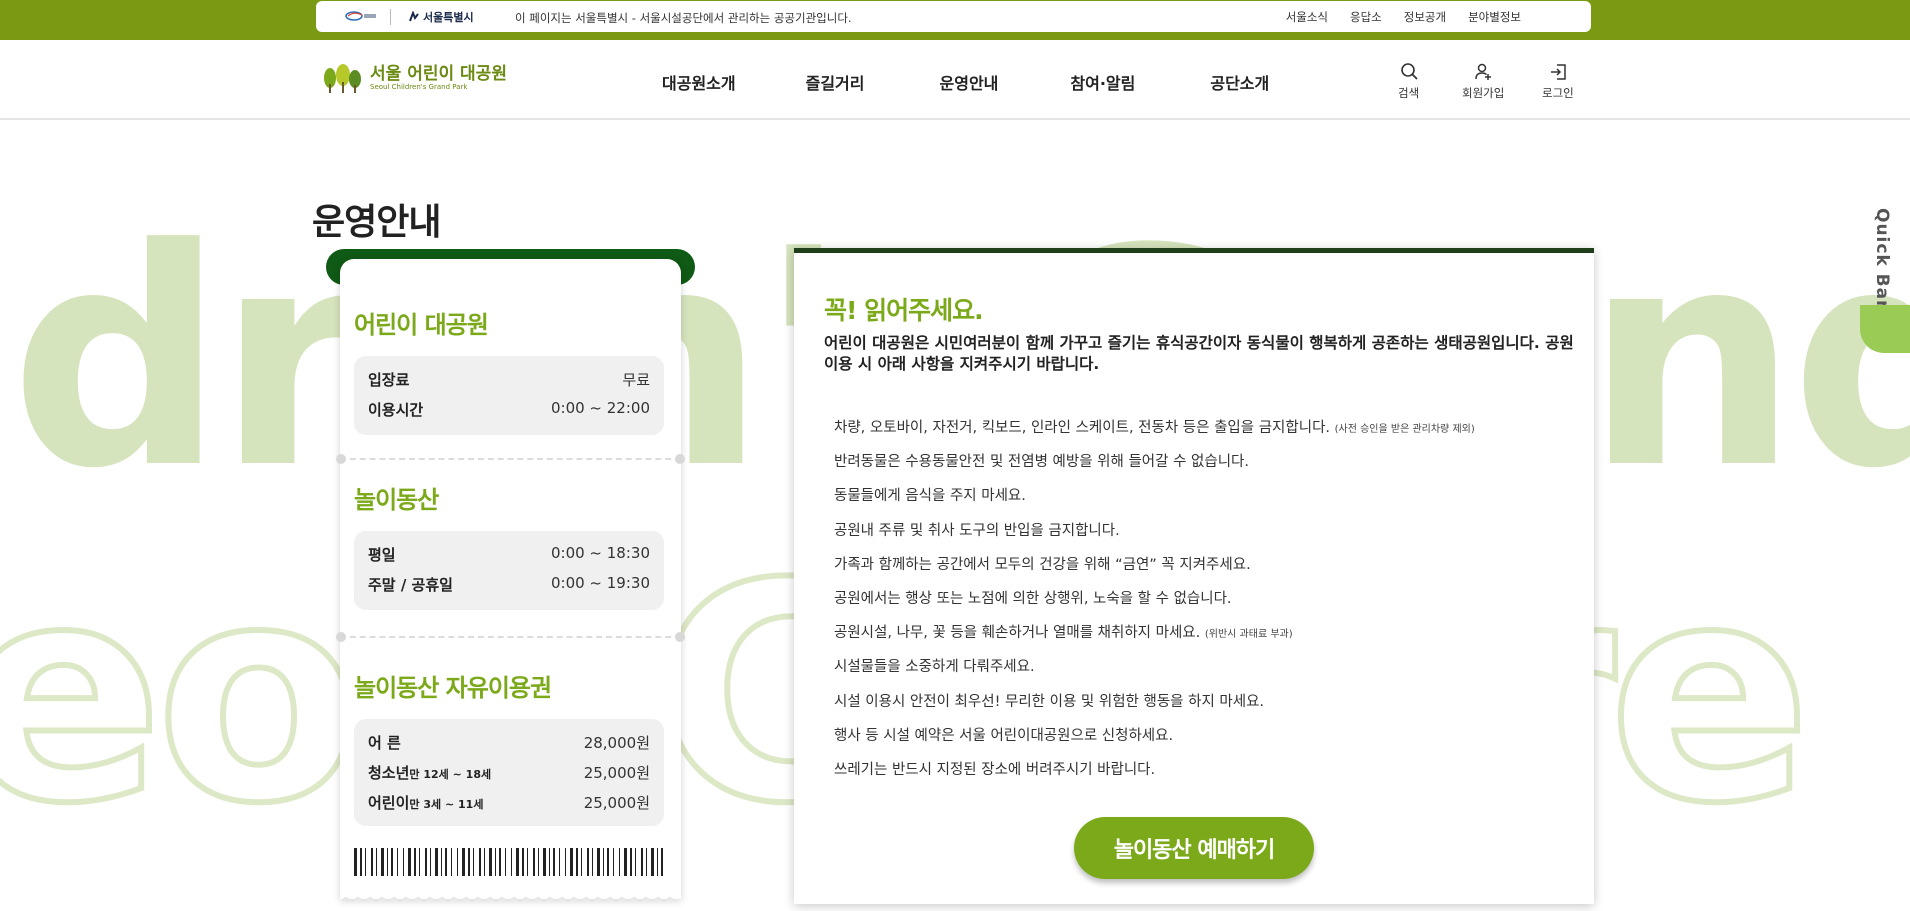 Image resolution: width=1910 pixels, height=911 pixels. What do you see at coordinates (977, 530) in the screenshot?
I see `rule-item: 공원내 주류 및 취사 도구의 반입을 금지합니다.` at bounding box center [977, 530].